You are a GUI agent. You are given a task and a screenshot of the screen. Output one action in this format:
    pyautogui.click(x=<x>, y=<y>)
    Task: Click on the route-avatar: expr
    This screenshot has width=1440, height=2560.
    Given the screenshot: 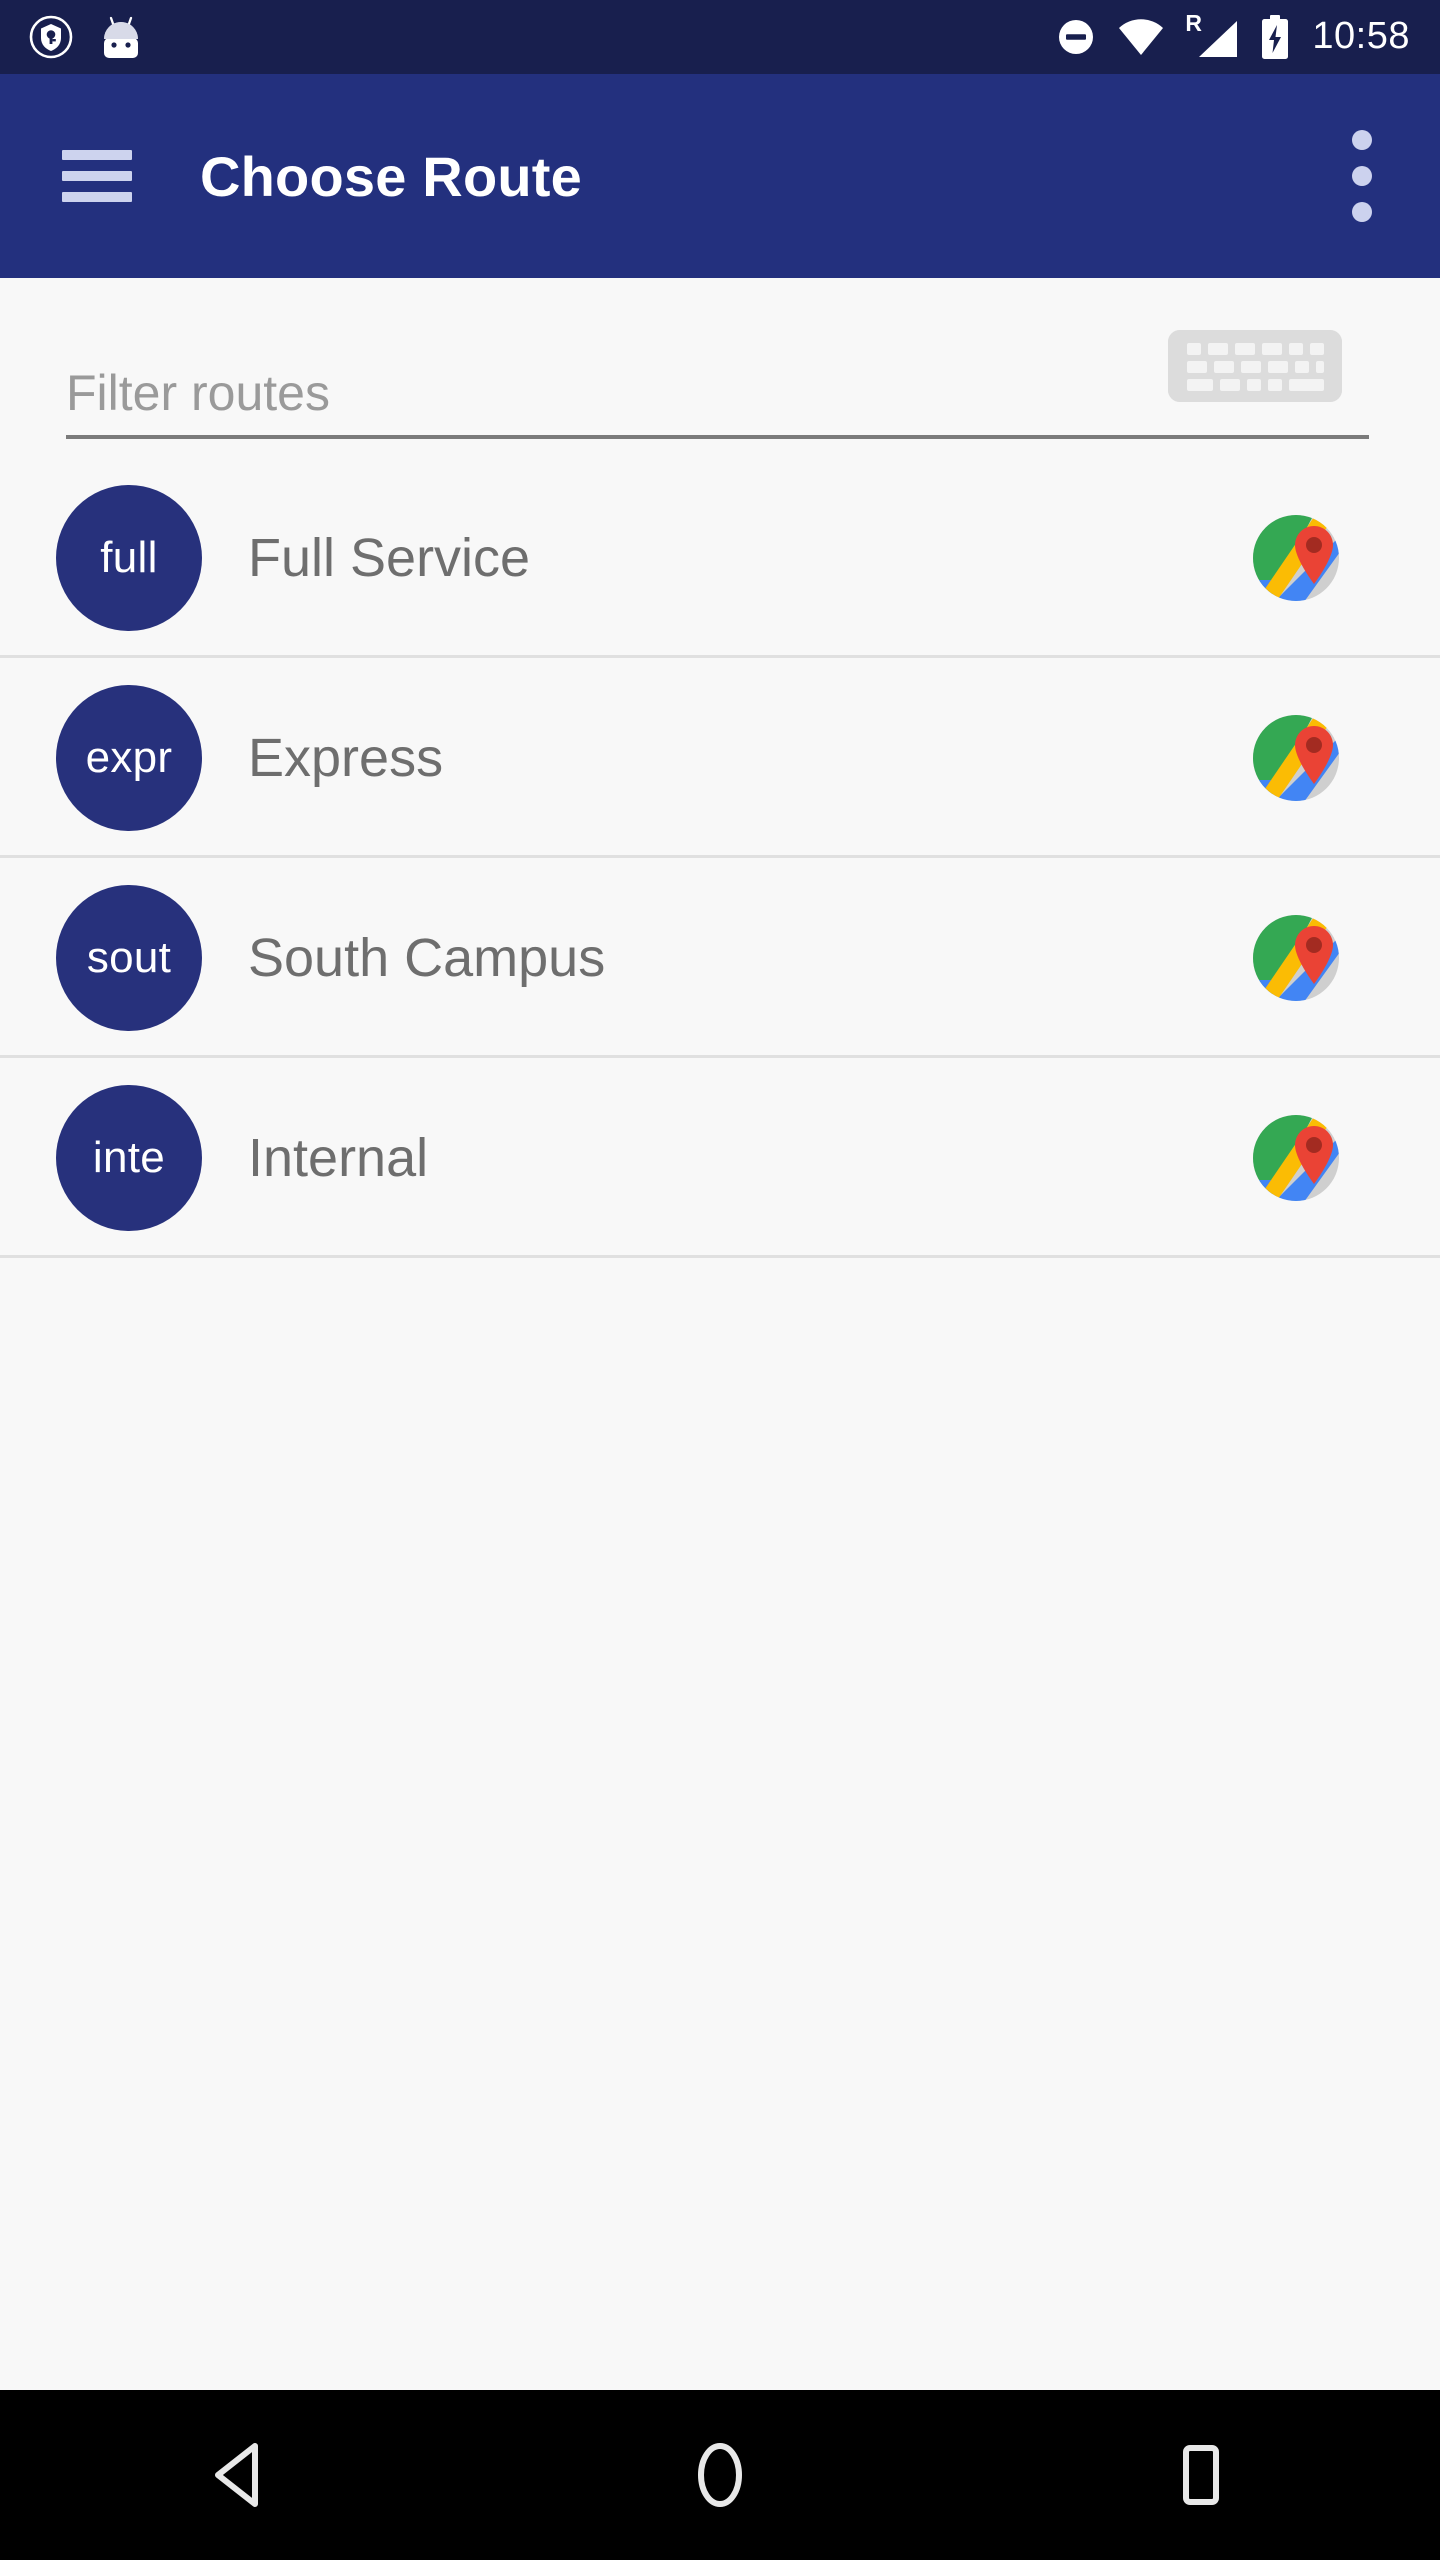 What is the action you would take?
    pyautogui.click(x=129, y=758)
    